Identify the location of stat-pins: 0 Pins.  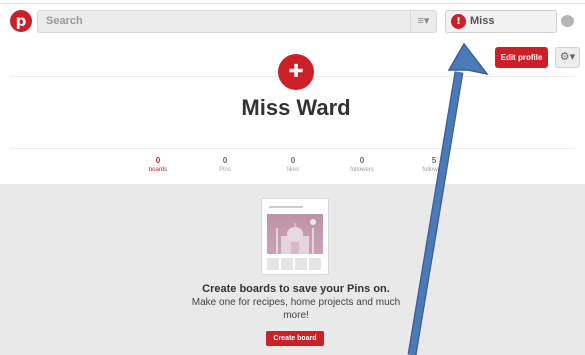
(225, 164).